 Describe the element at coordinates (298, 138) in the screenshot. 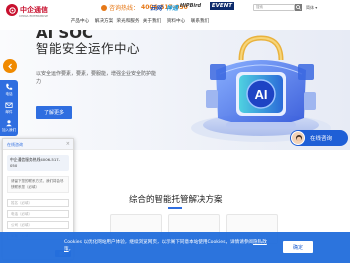

I see `avatar` at that location.